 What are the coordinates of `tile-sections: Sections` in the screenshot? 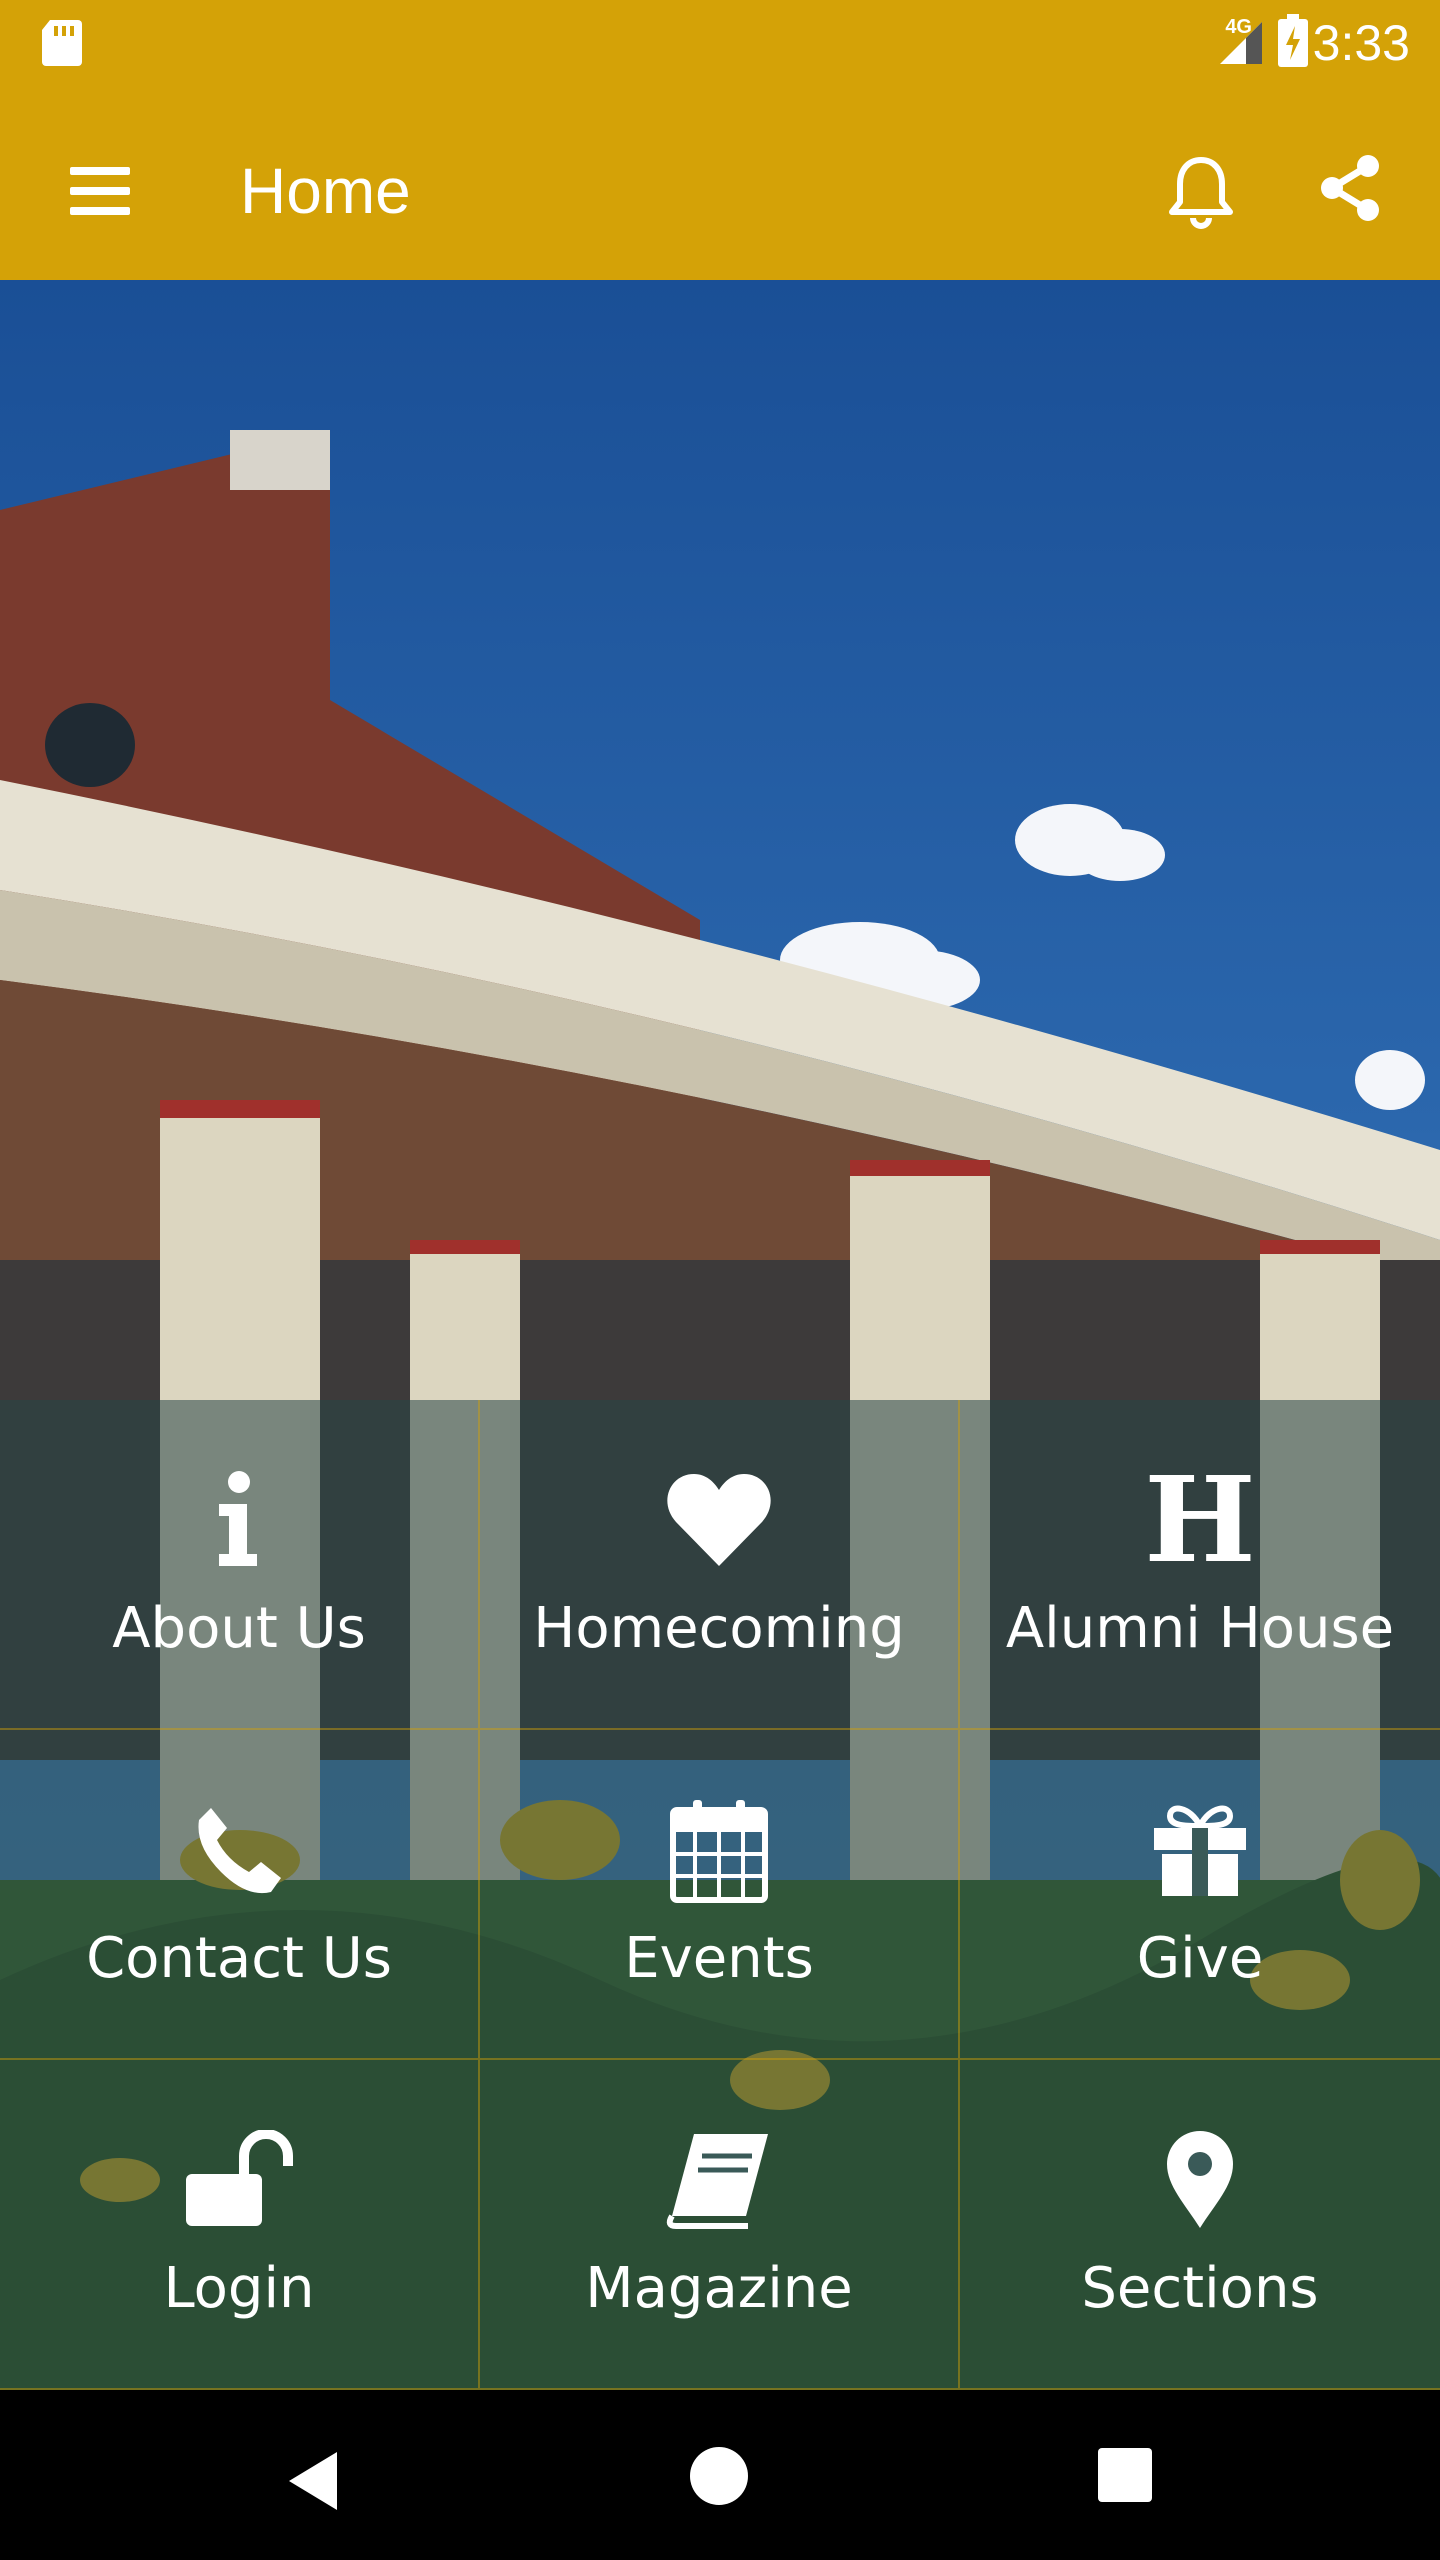 It's located at (1200, 2225).